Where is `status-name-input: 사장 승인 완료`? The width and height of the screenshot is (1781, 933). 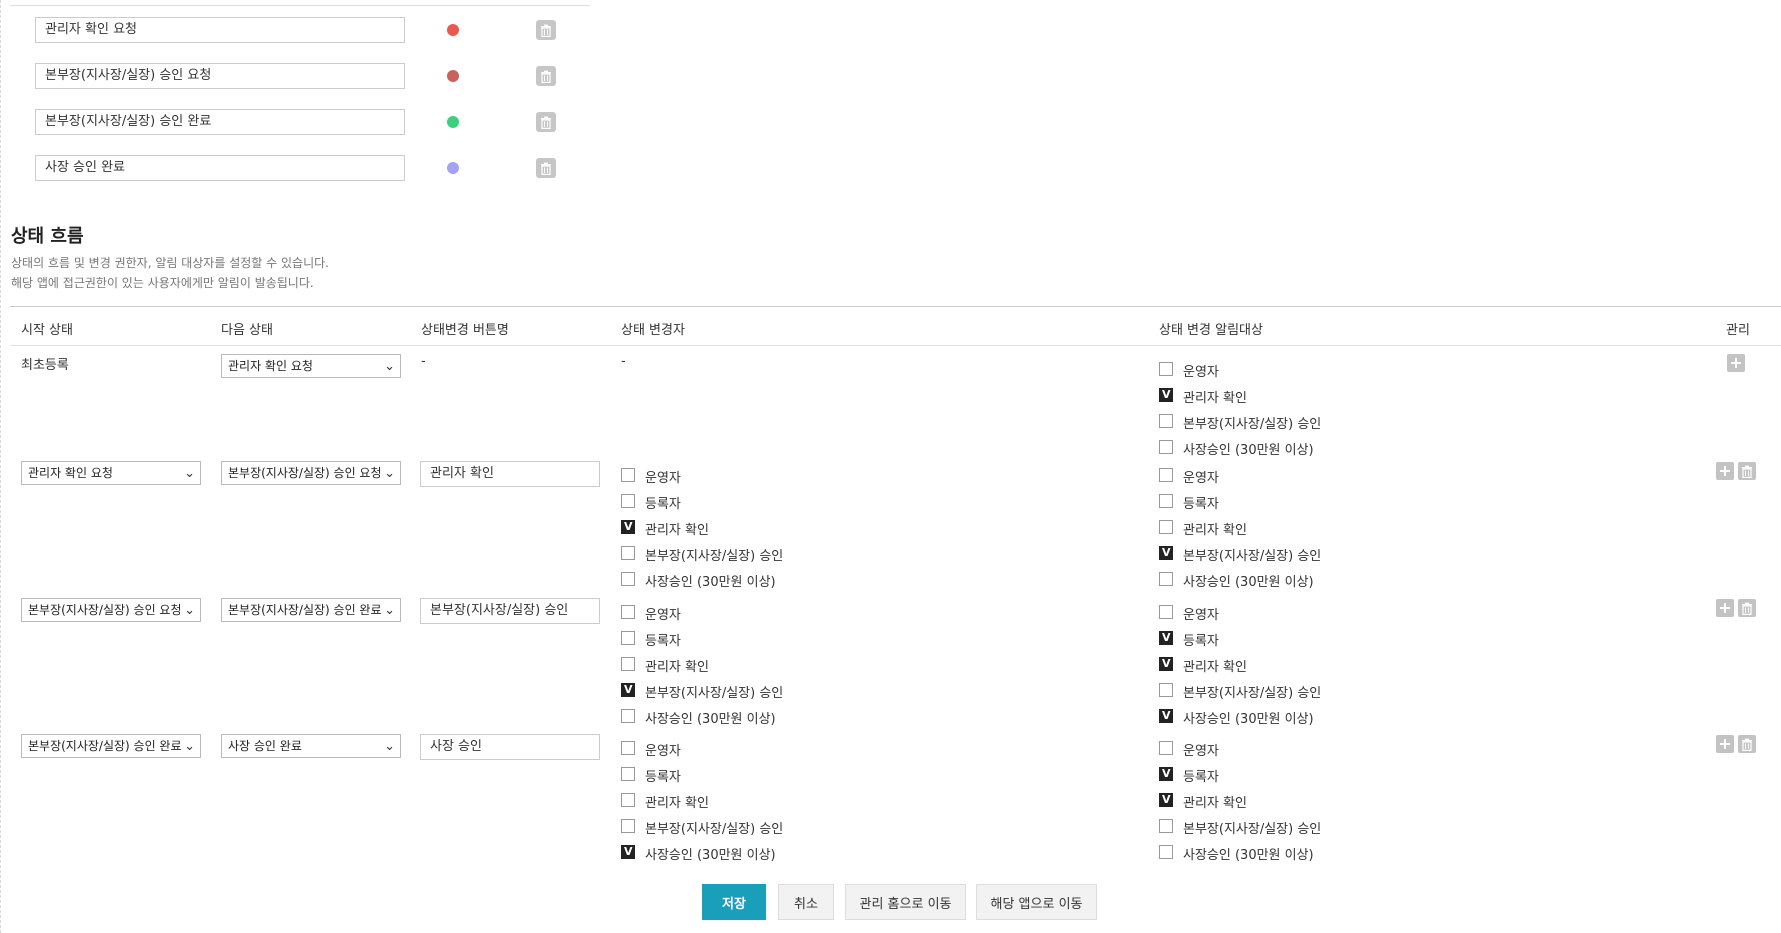 status-name-input: 사장 승인 완료 is located at coordinates (220, 168).